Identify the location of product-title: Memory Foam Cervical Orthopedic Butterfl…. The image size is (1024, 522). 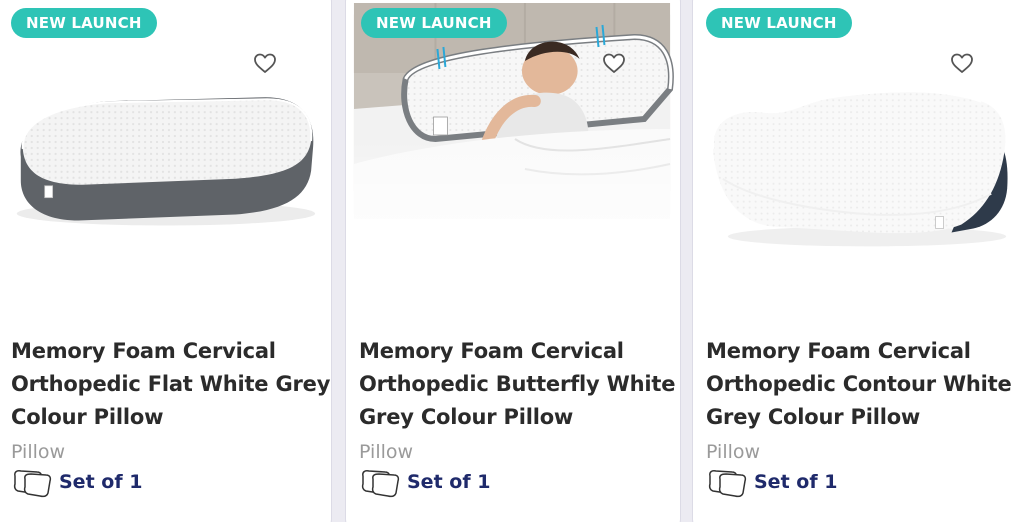
(519, 384).